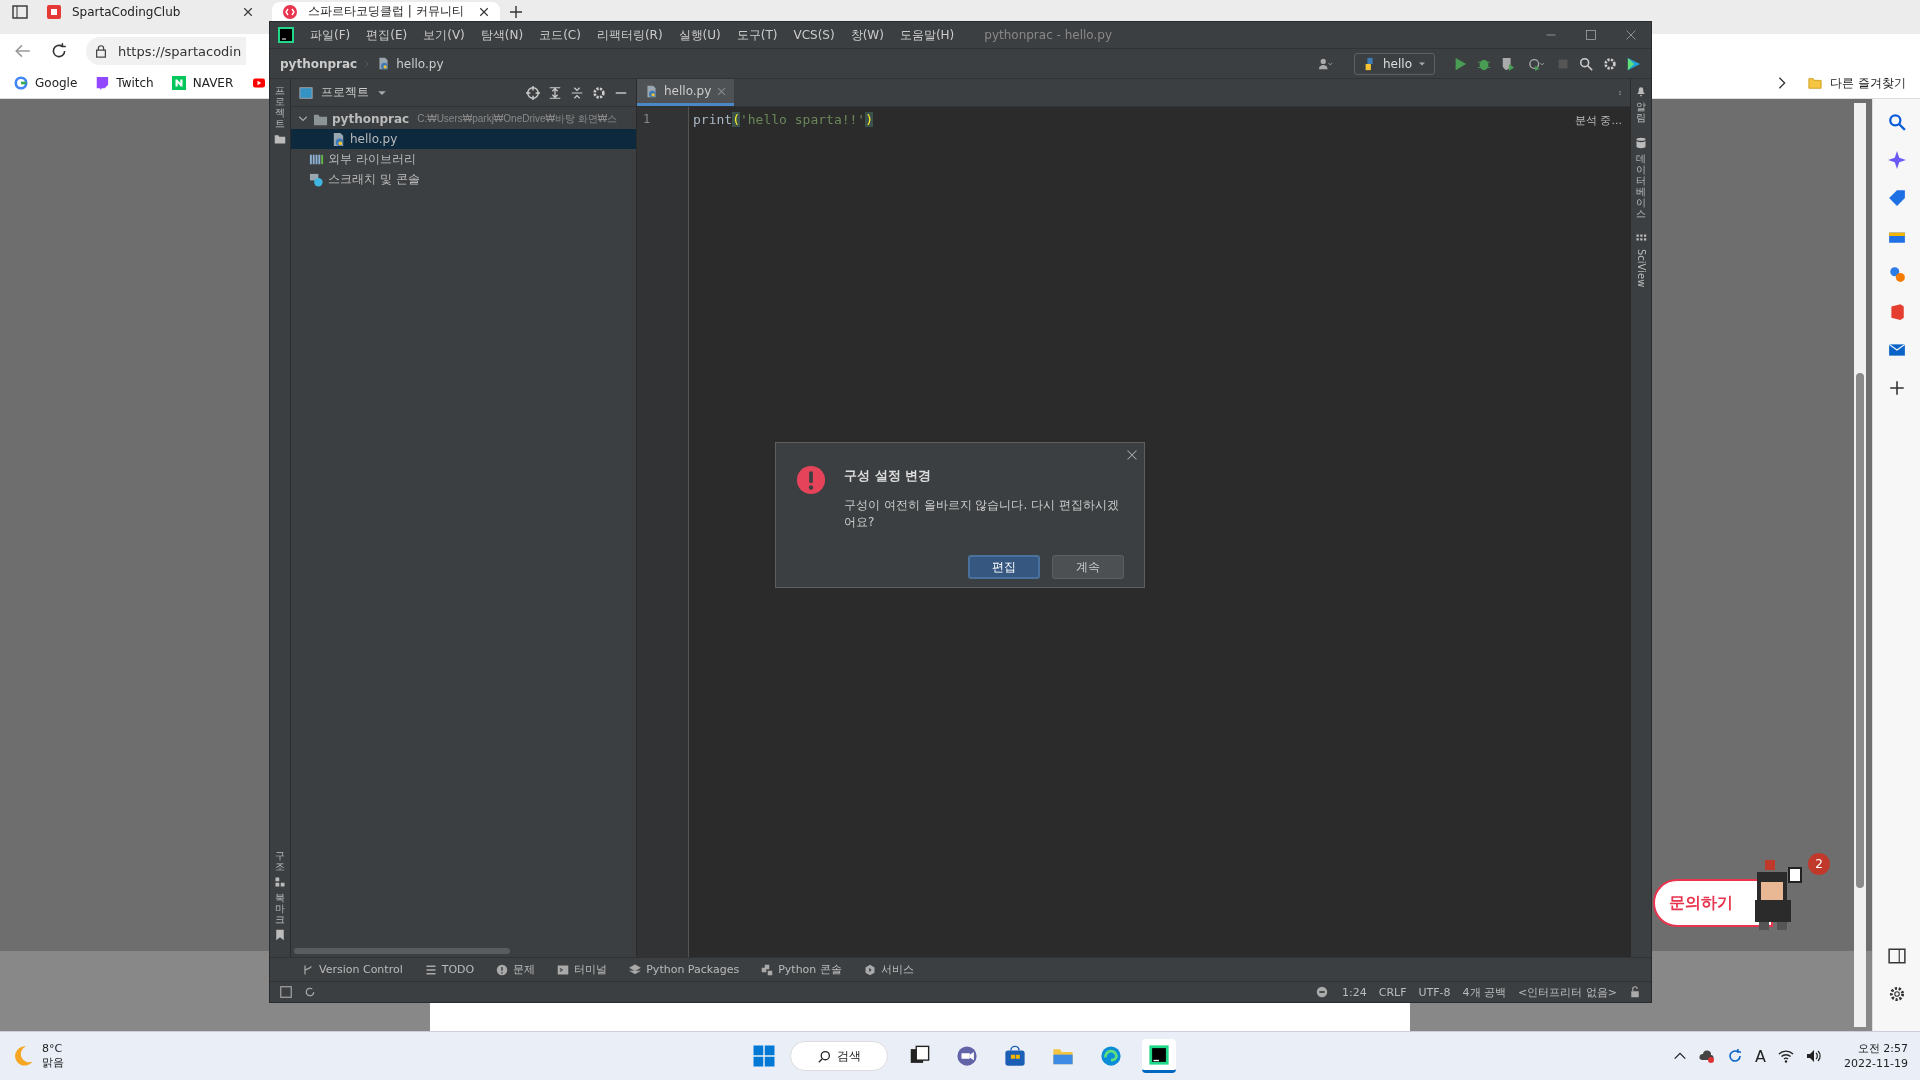 This screenshot has height=1080, width=1920. Describe the element at coordinates (1641, 143) in the screenshot. I see `database-icon` at that location.